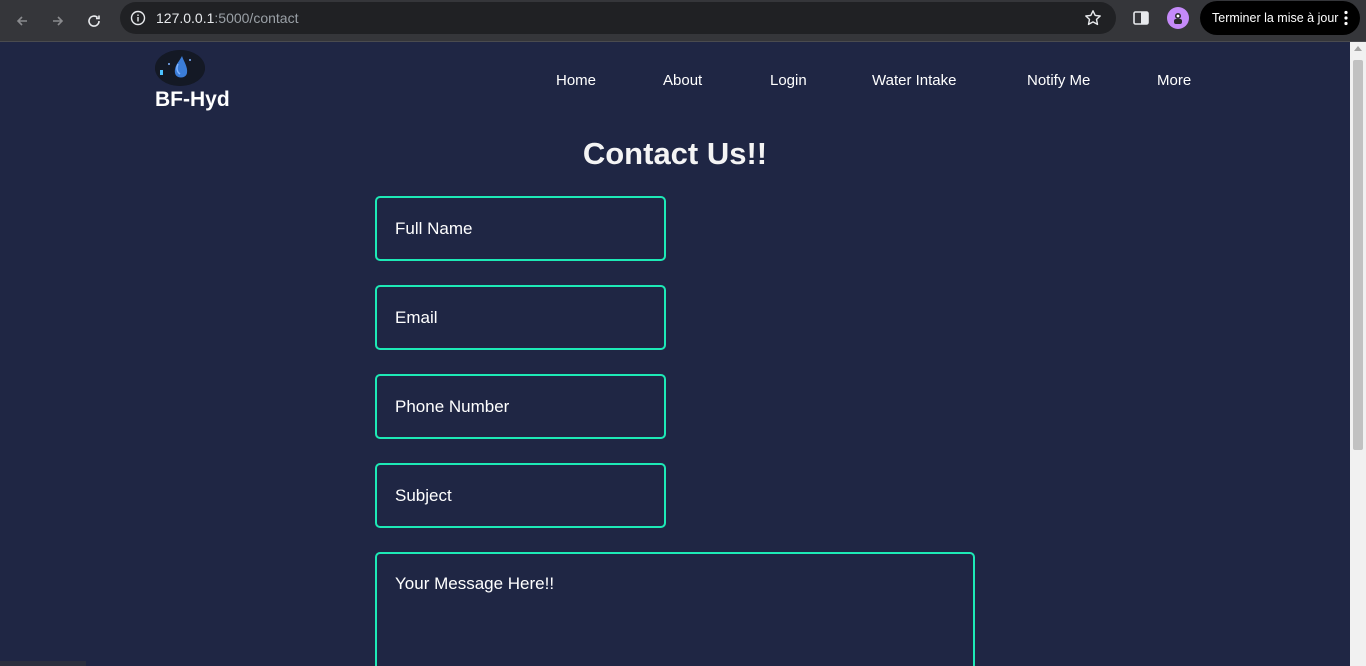 The height and width of the screenshot is (666, 1366). What do you see at coordinates (788, 80) in the screenshot?
I see `nav-login-link: Login` at bounding box center [788, 80].